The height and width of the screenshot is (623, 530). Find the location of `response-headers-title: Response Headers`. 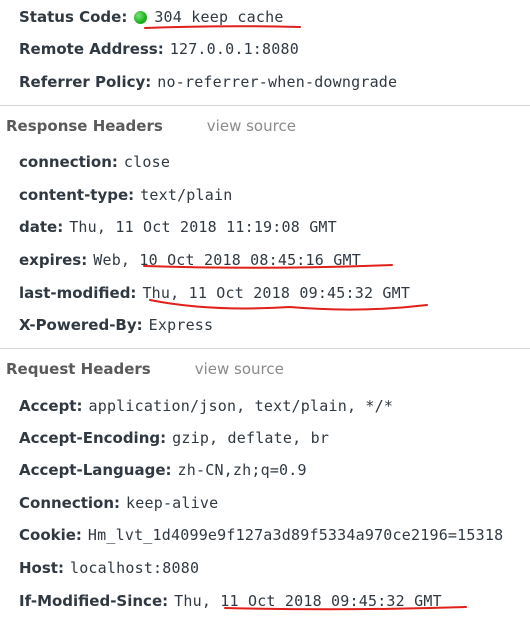

response-headers-title: Response Headers is located at coordinates (84, 126).